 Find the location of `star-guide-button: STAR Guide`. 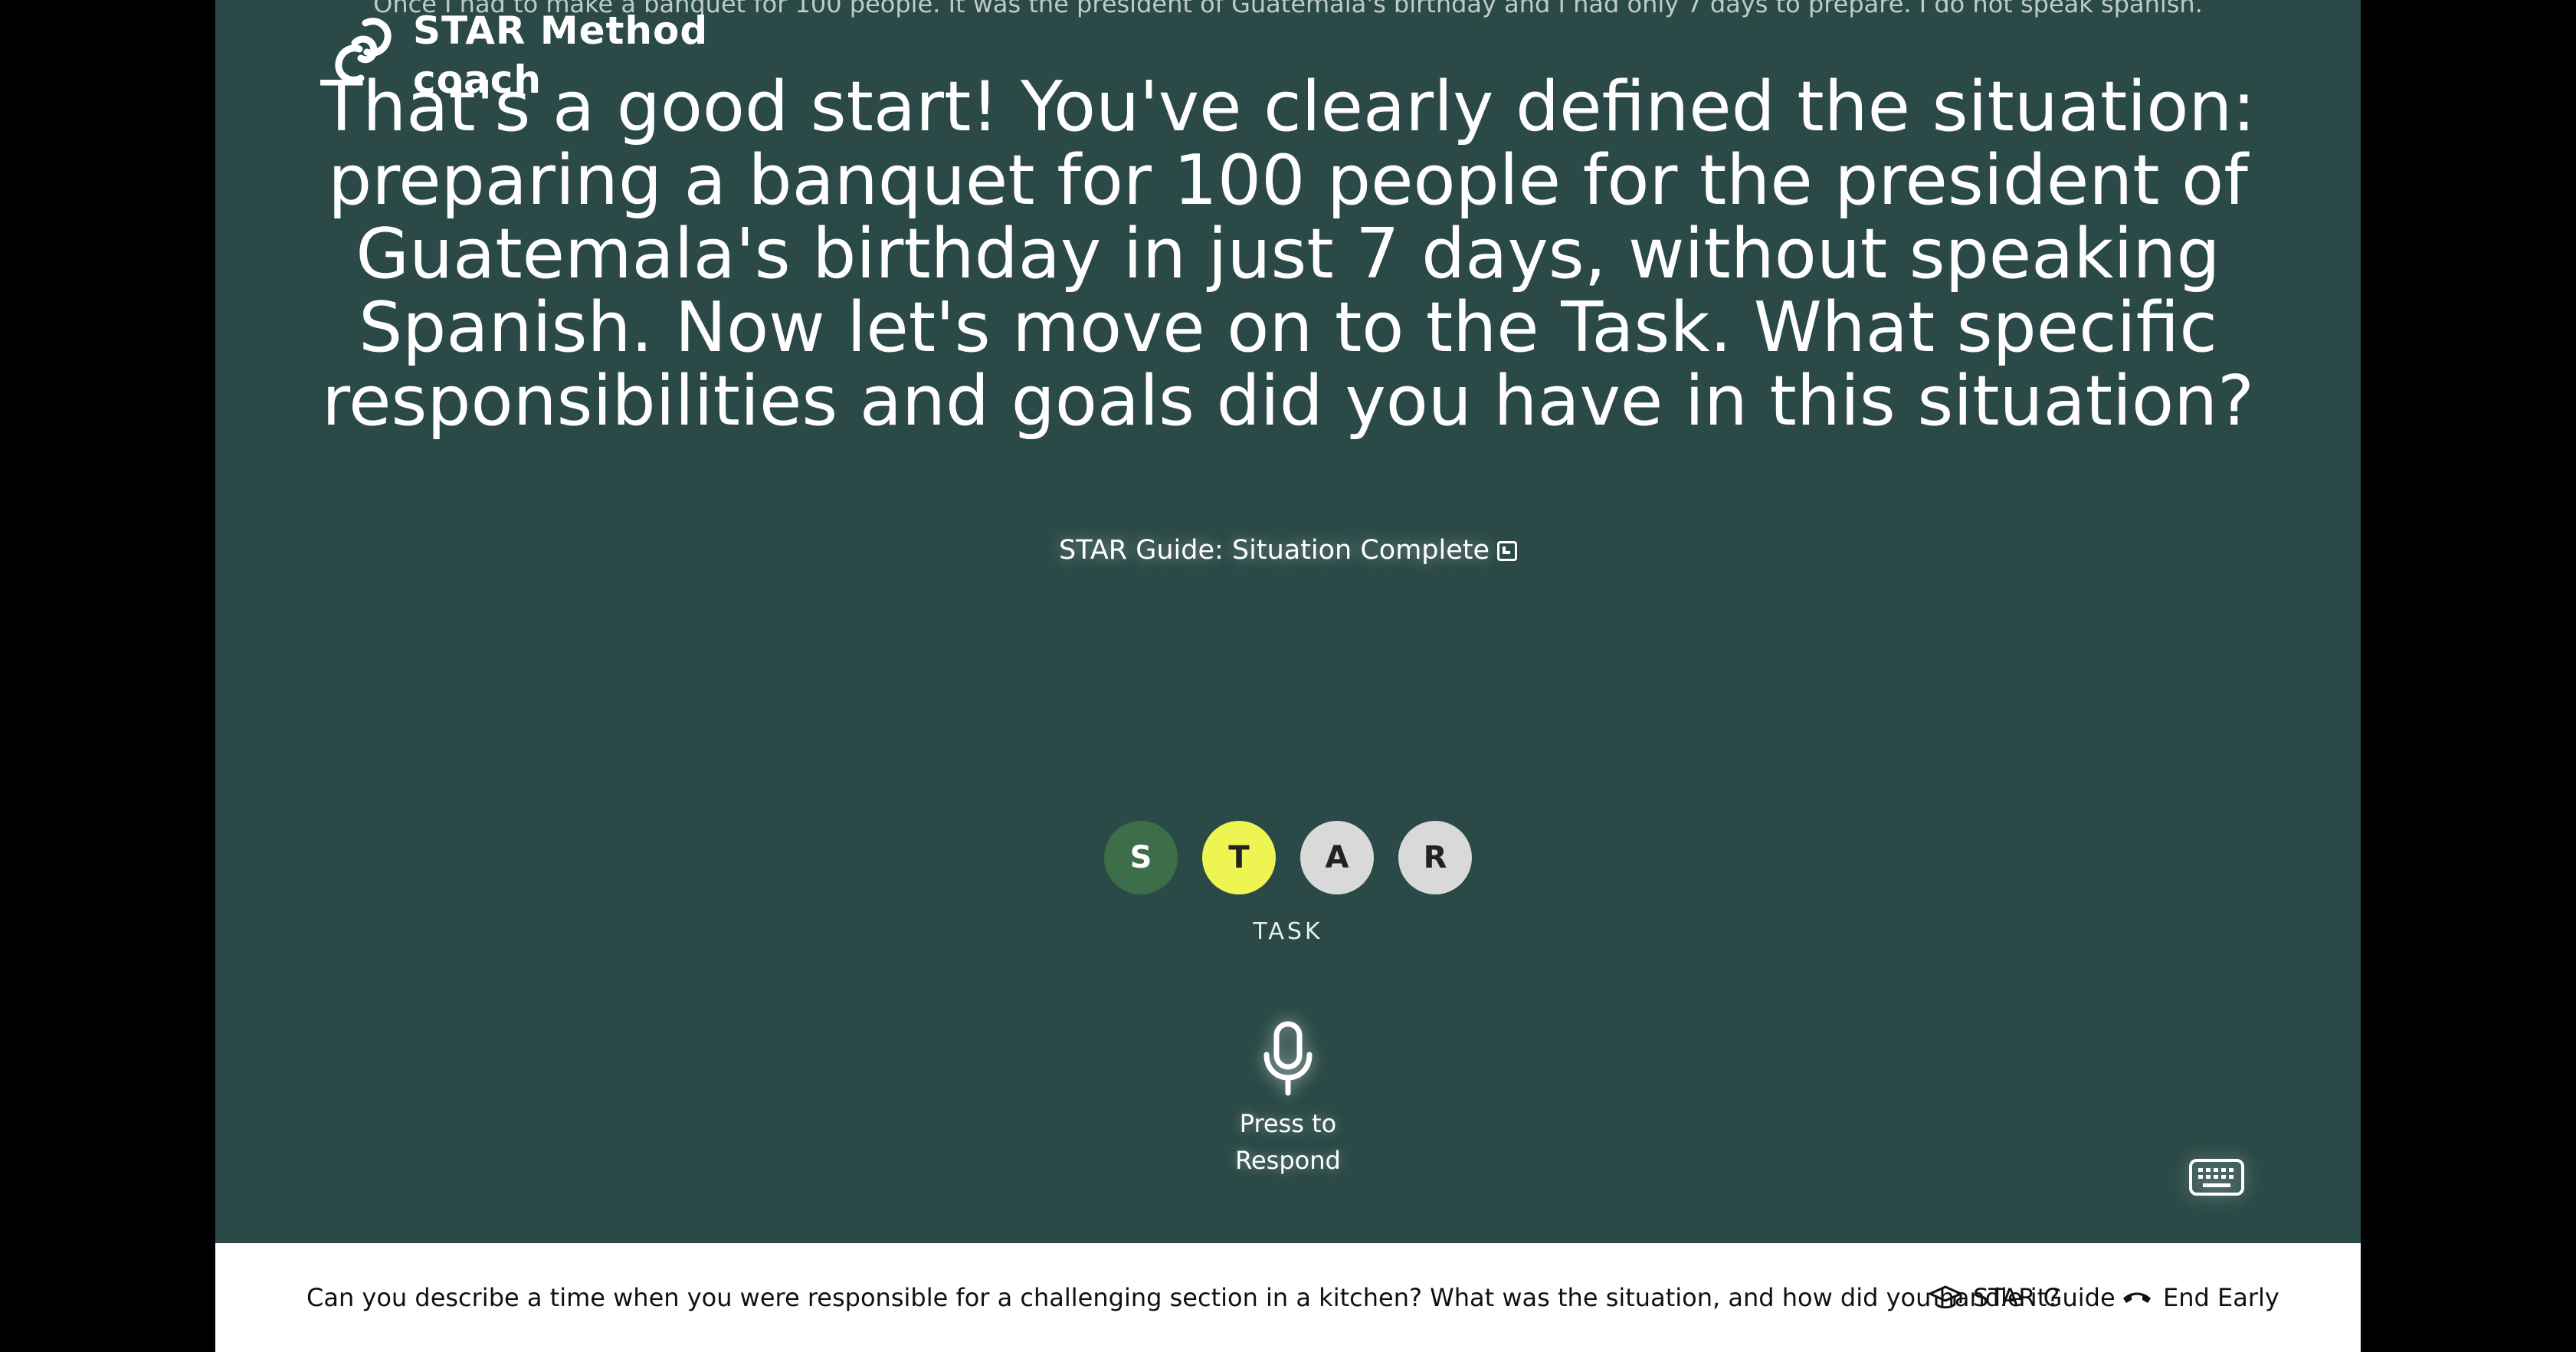

star-guide-button: STAR Guide is located at coordinates (2022, 1297).